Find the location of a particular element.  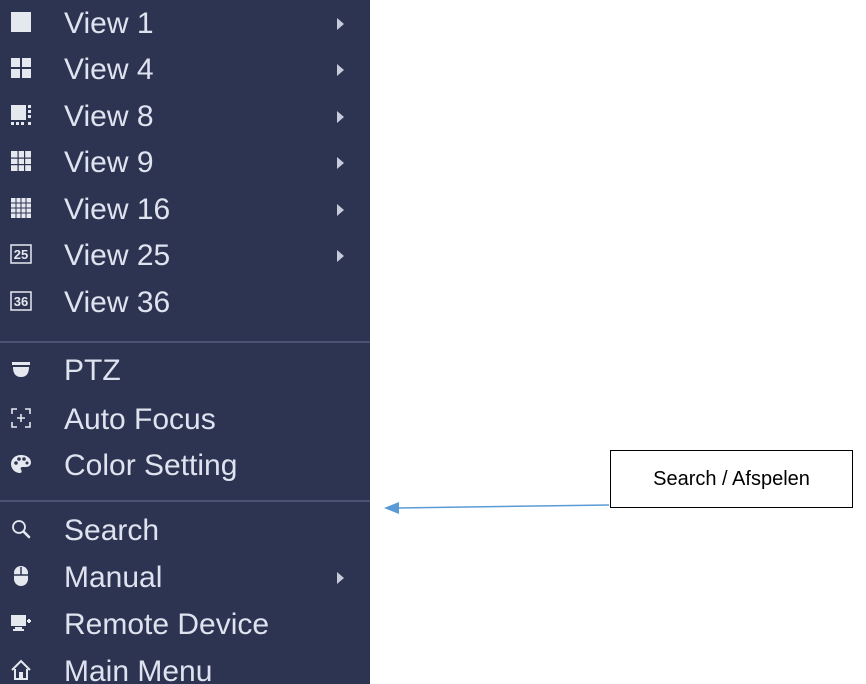

callout-text: Search / Afspelen is located at coordinates (731, 479).